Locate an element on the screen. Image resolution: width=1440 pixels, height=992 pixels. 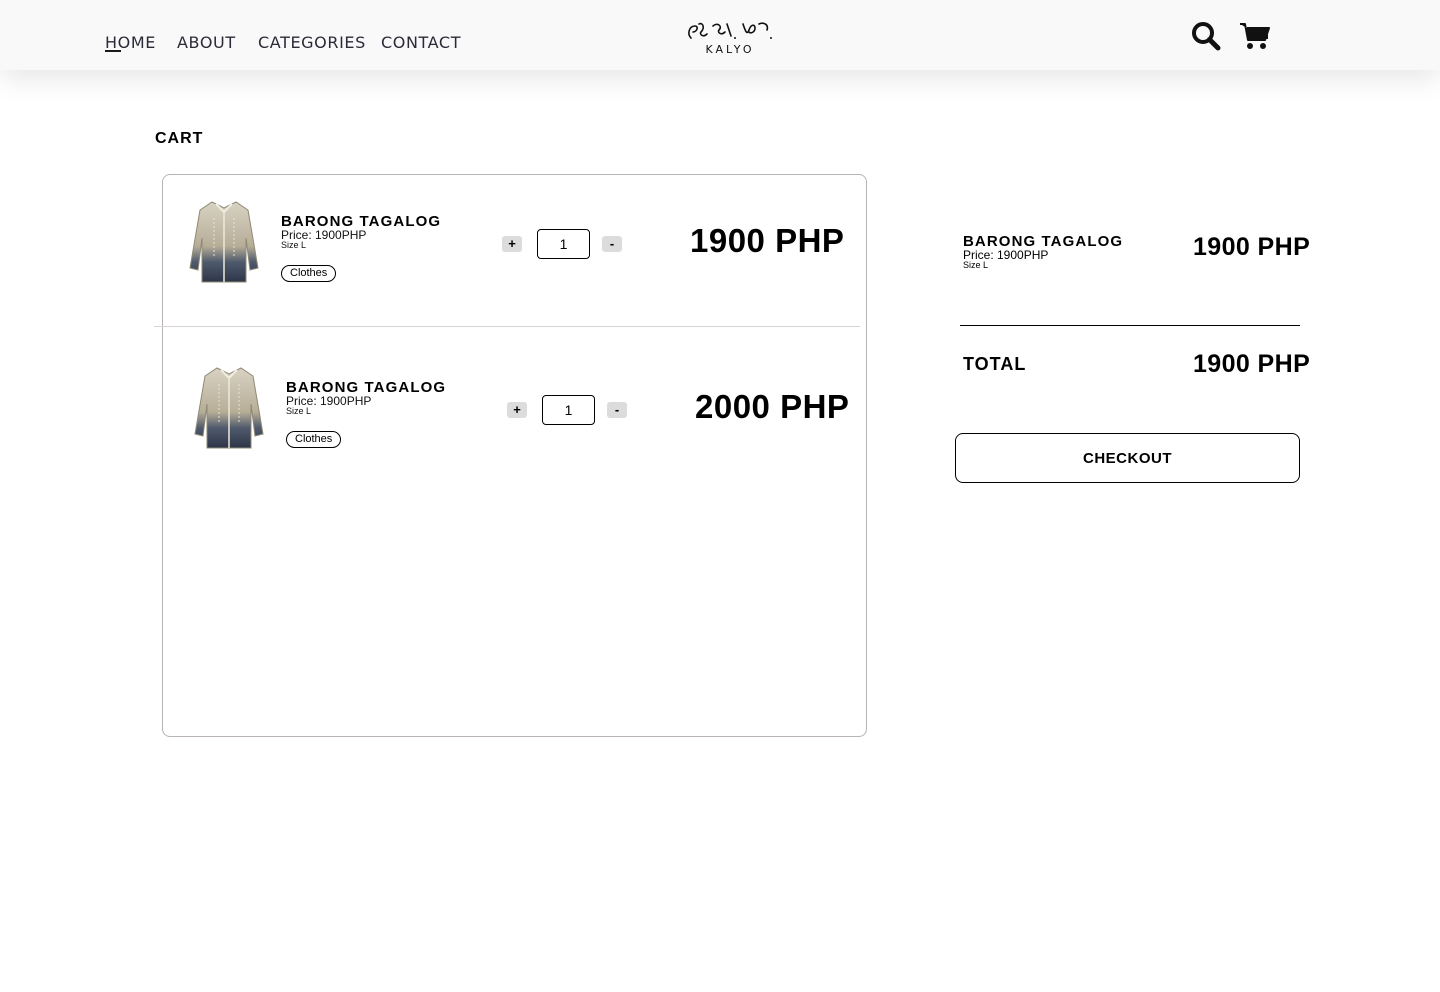
cart-item-divider is located at coordinates (507, 326).